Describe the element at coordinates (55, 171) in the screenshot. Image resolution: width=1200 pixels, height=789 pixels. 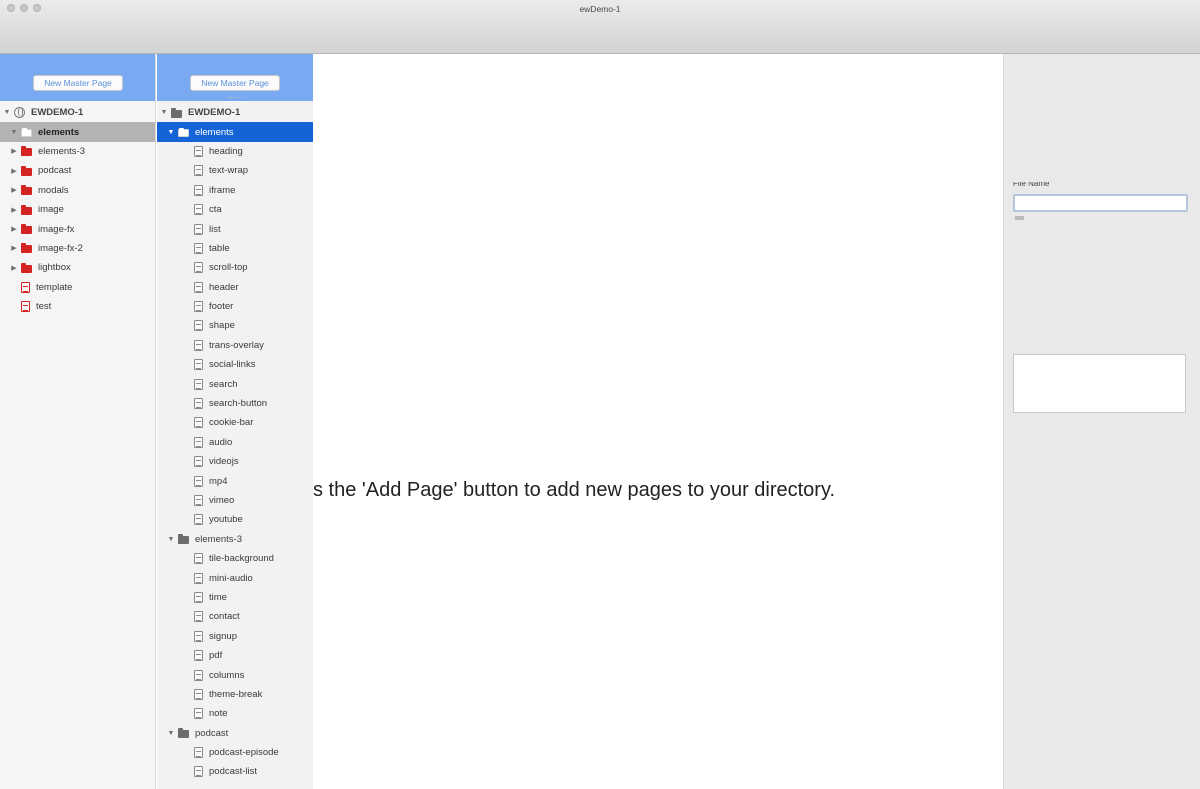
I see `site-tree-item-label: podcast` at that location.